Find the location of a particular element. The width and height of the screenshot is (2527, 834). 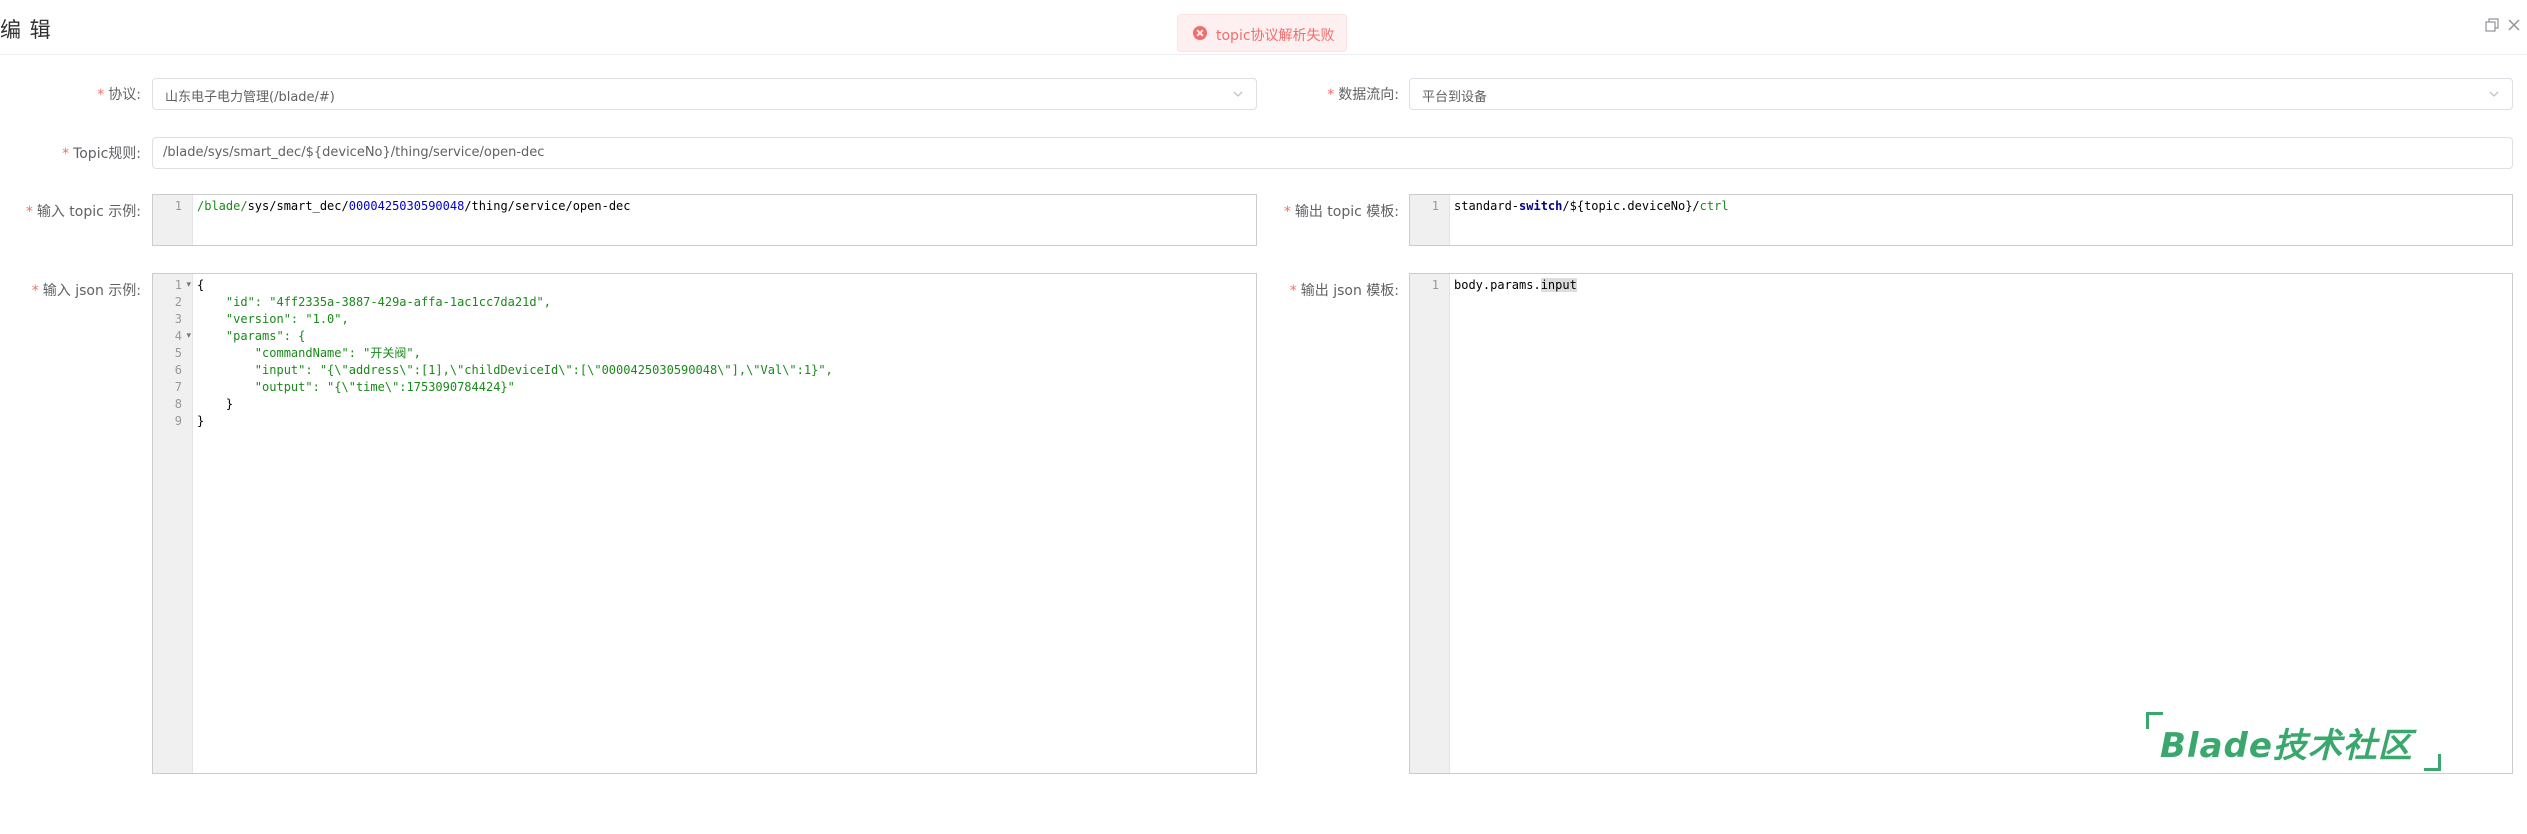

code-line: { is located at coordinates (201, 285).